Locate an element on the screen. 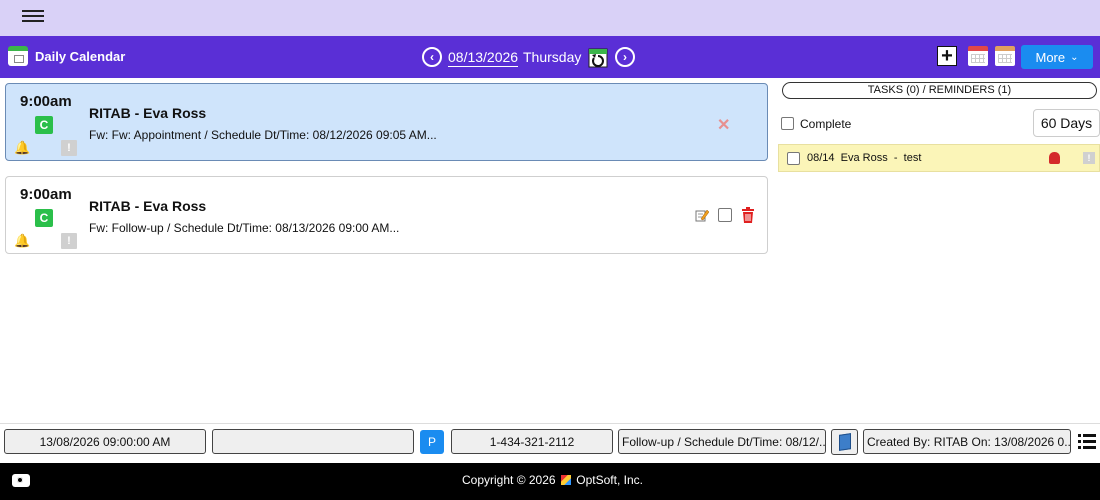  more-button: More ⌄ is located at coordinates (1057, 57).